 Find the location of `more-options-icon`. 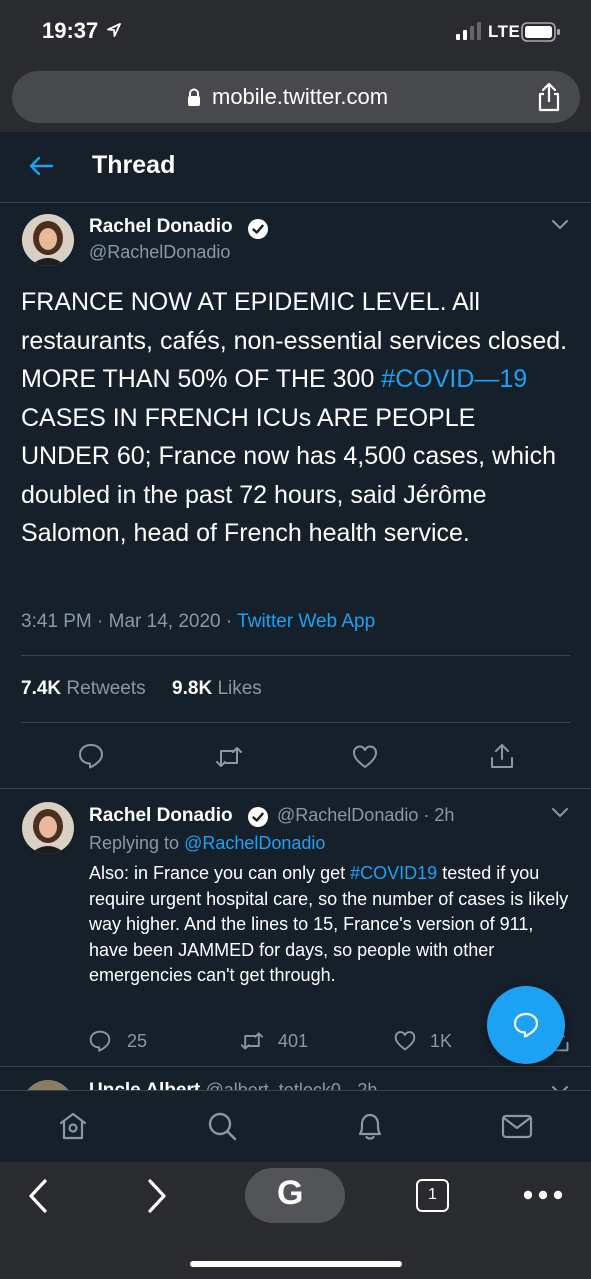

more-options-icon is located at coordinates (543, 1195).